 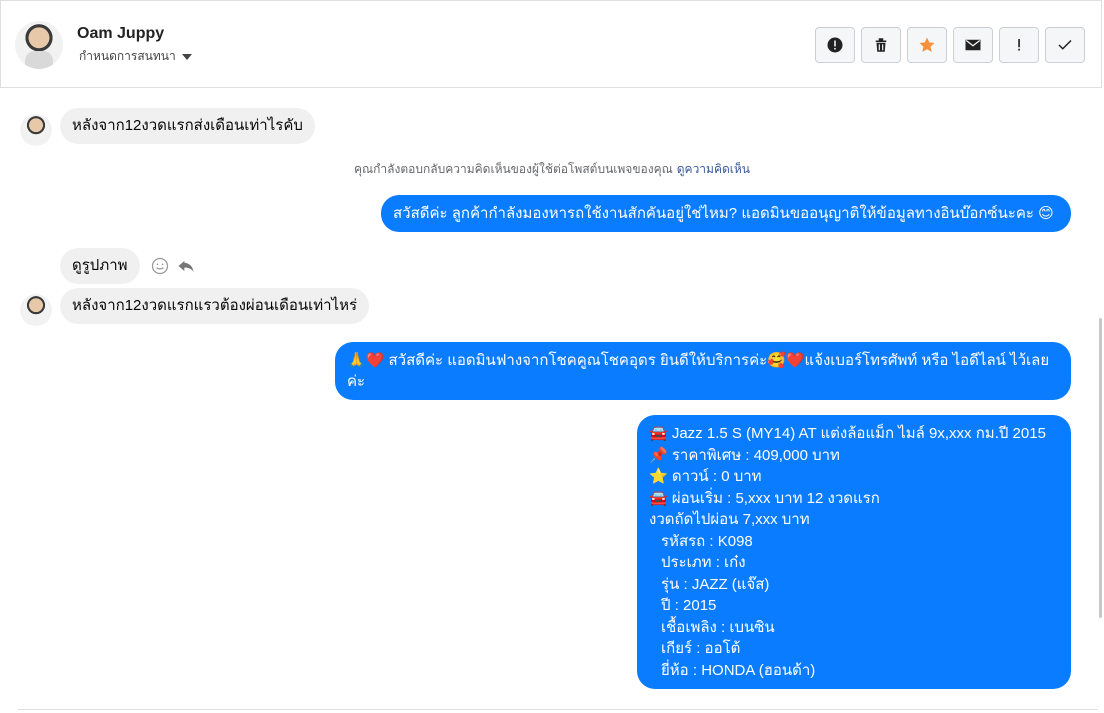 What do you see at coordinates (950, 45) in the screenshot?
I see `toolbar` at bounding box center [950, 45].